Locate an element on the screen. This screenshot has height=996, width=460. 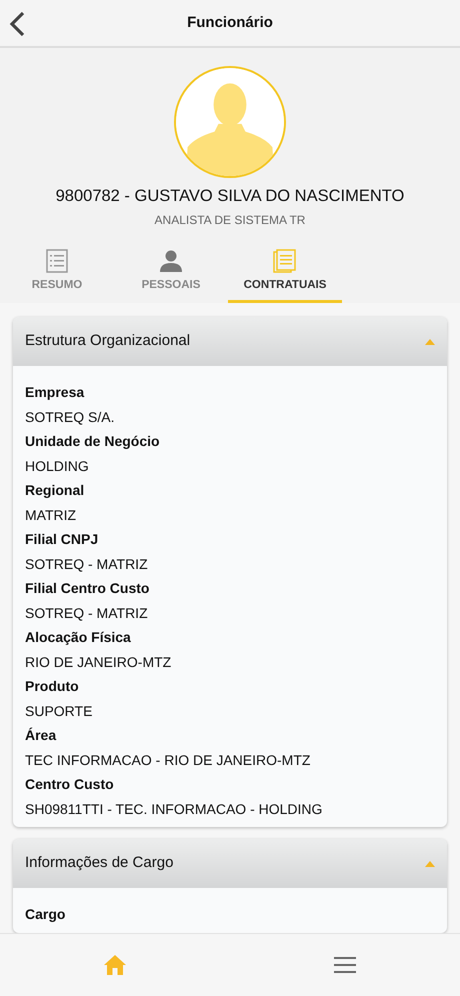
field-label: Filial Centro Custo is located at coordinates (87, 588).